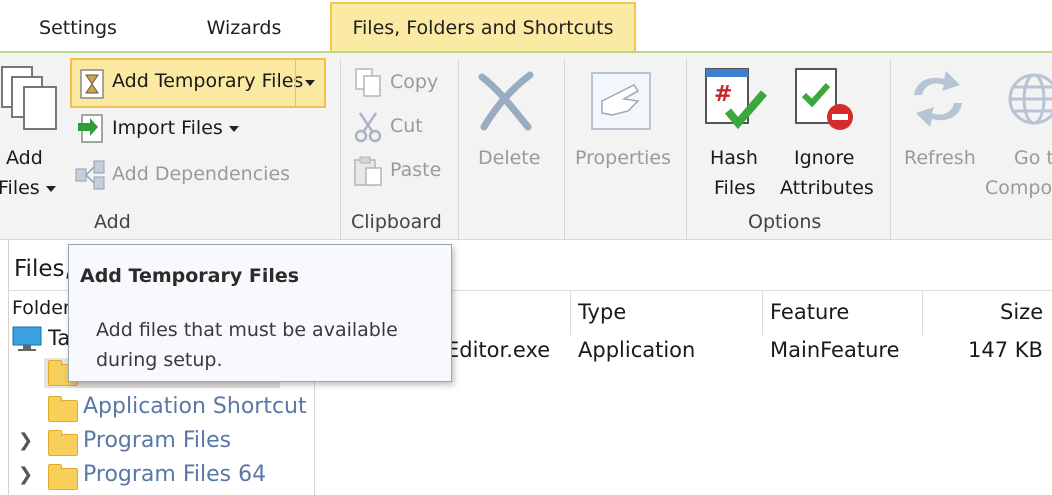 Image resolution: width=1052 pixels, height=495 pixels. Describe the element at coordinates (414, 82) in the screenshot. I see `copy-label: Copy` at that location.